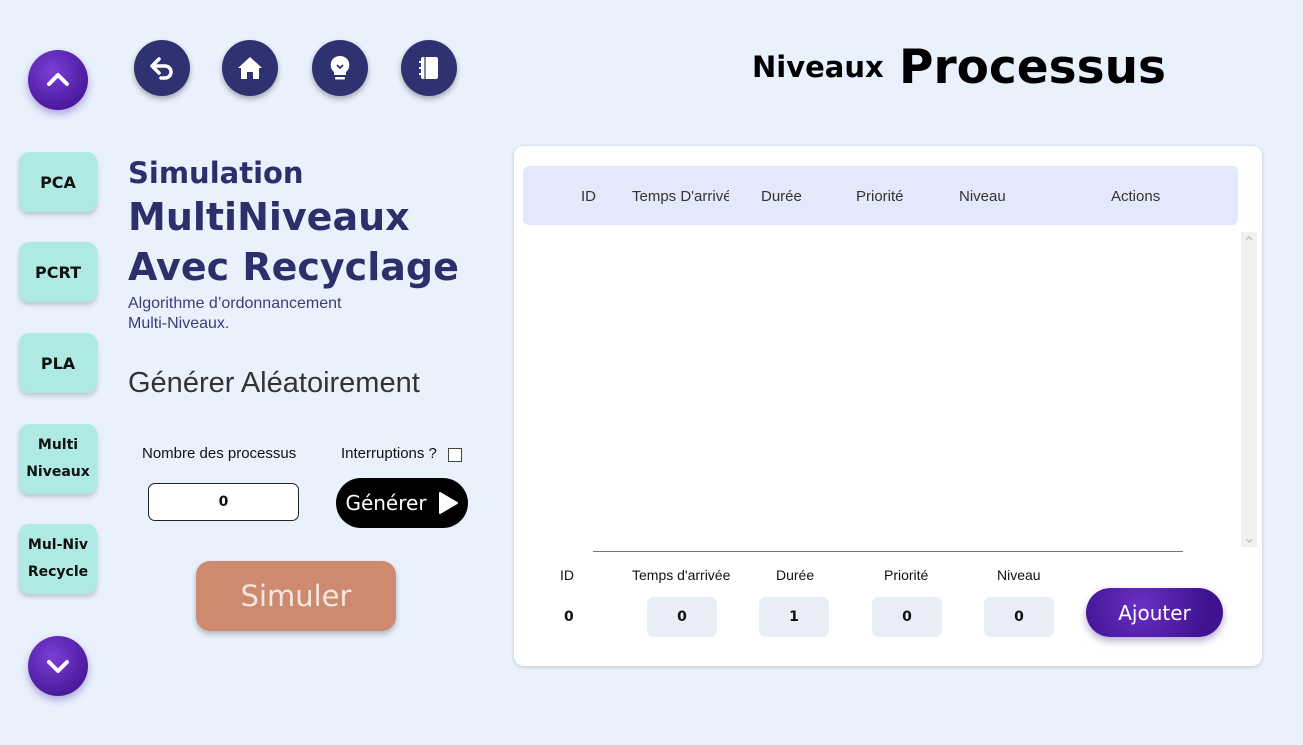 This screenshot has height=745, width=1303. What do you see at coordinates (179, 323) in the screenshot?
I see `intro-desc-line2: Multi-Niveaux.` at bounding box center [179, 323].